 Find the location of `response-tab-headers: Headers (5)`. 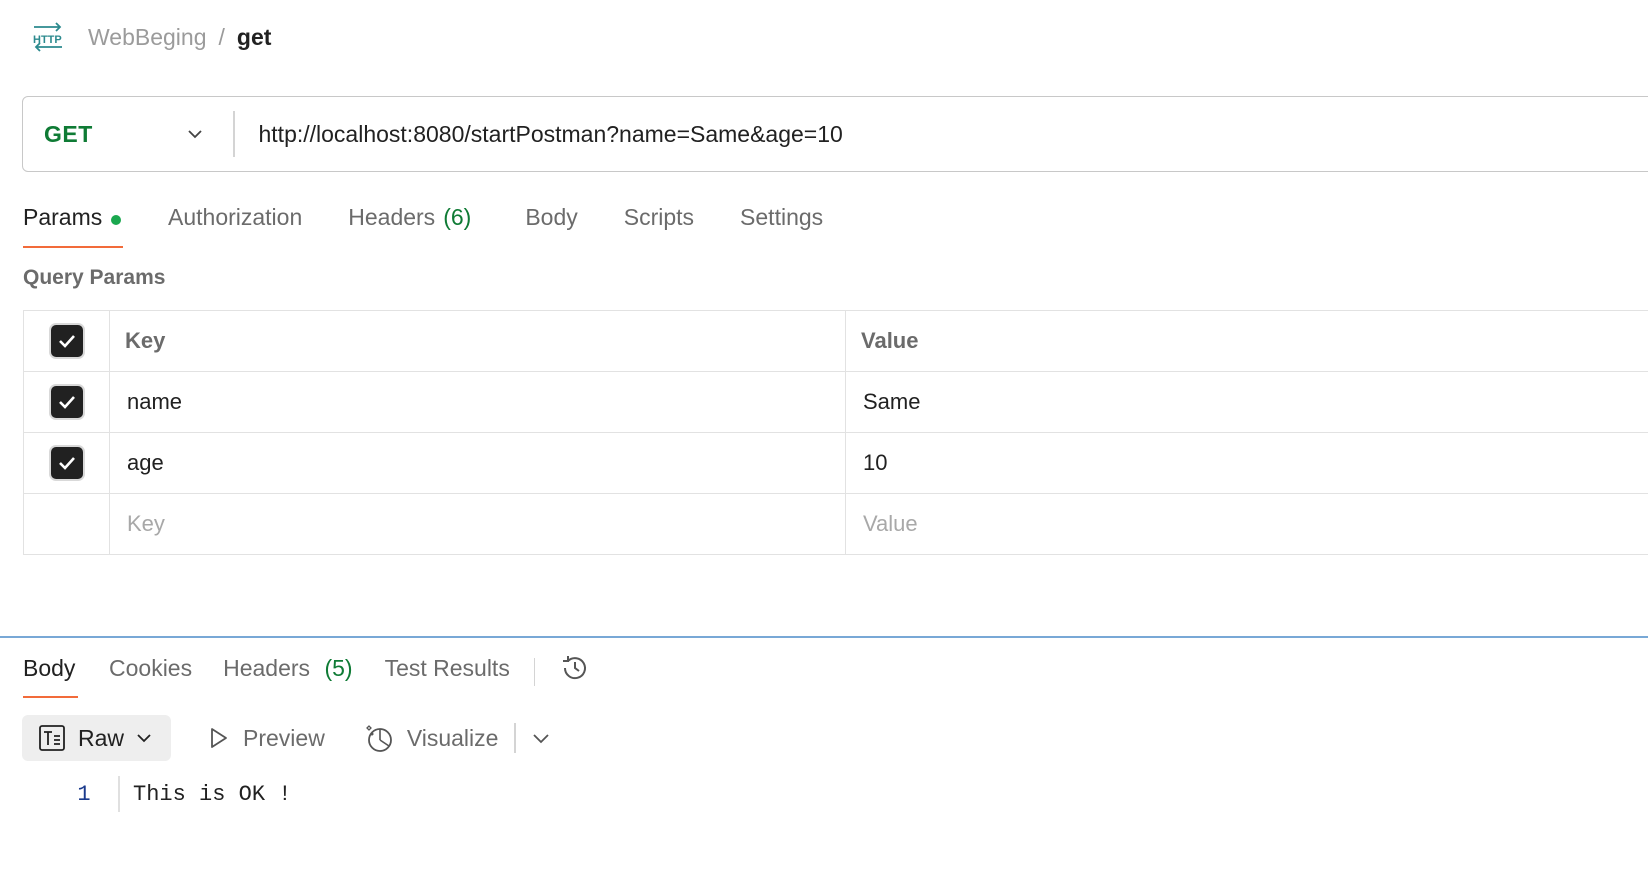

response-tab-headers: Headers (5) is located at coordinates (287, 675).